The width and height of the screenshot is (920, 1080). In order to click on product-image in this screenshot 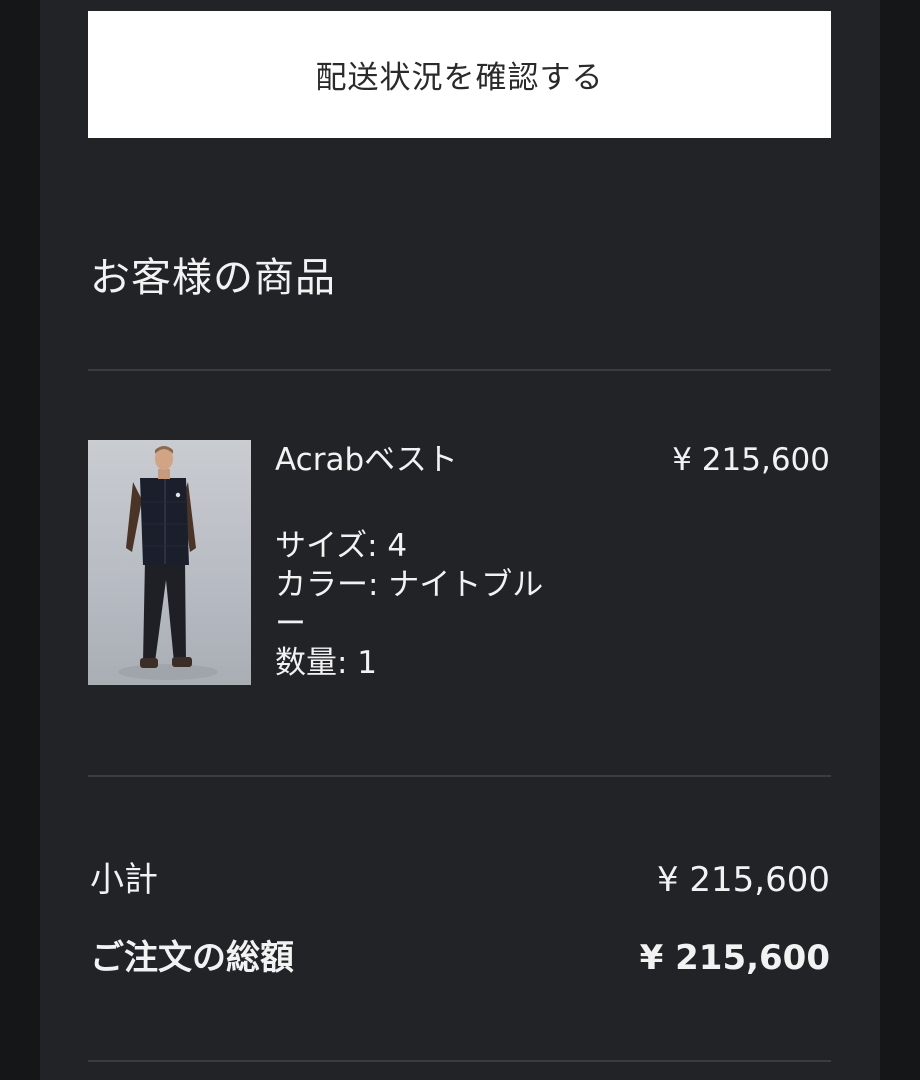, I will do `click(169, 562)`.